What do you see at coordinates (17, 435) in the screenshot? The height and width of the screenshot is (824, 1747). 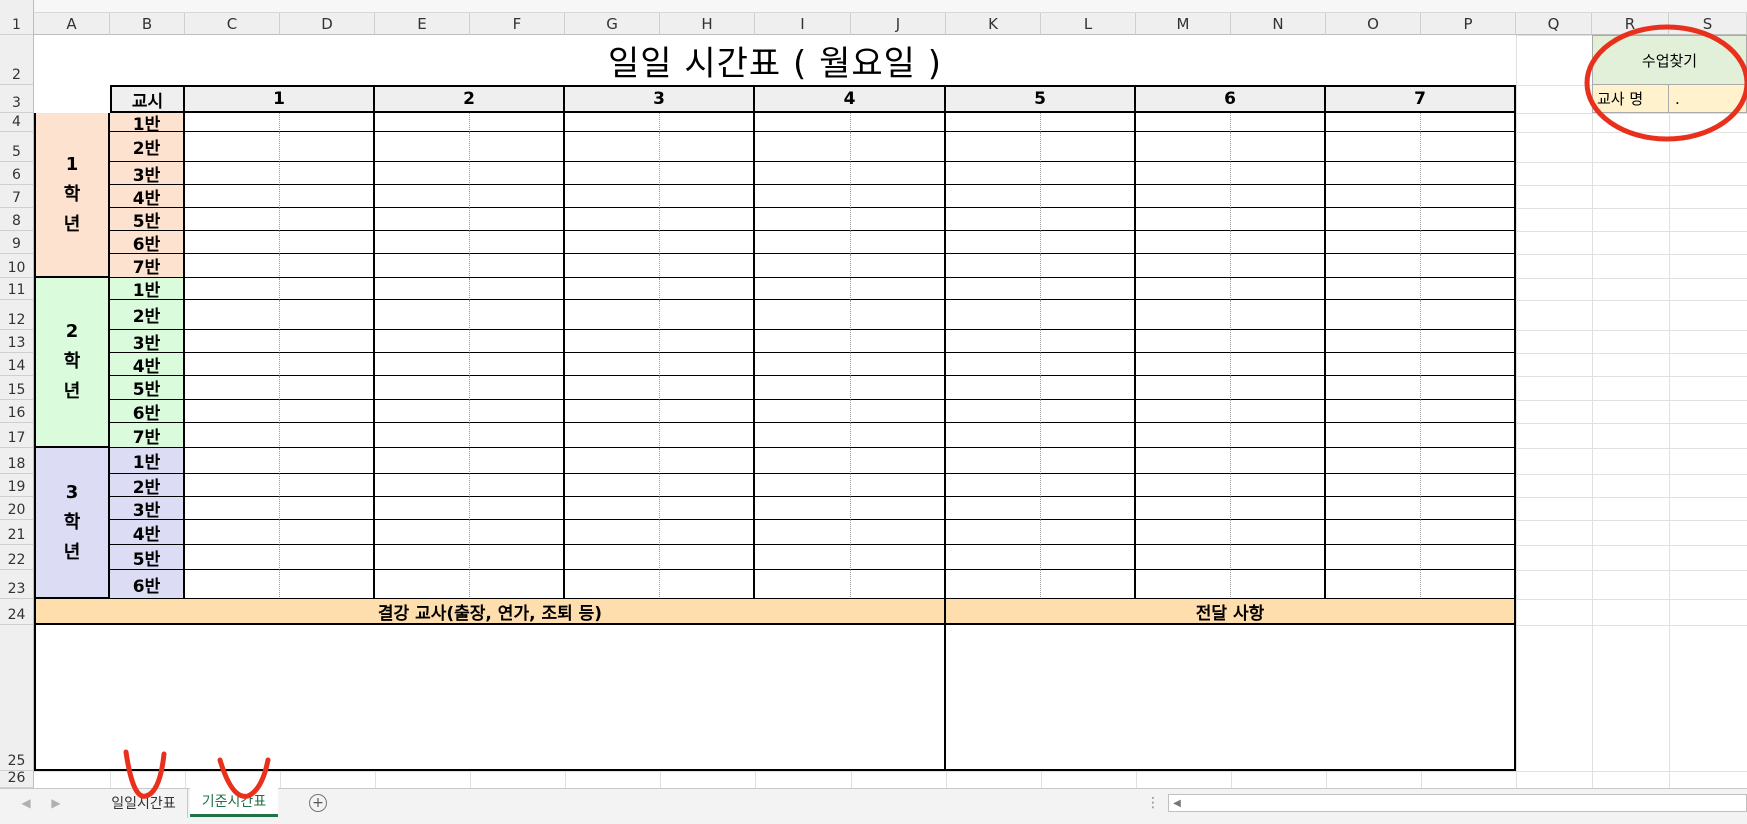 I see `row-header-17: 17` at bounding box center [17, 435].